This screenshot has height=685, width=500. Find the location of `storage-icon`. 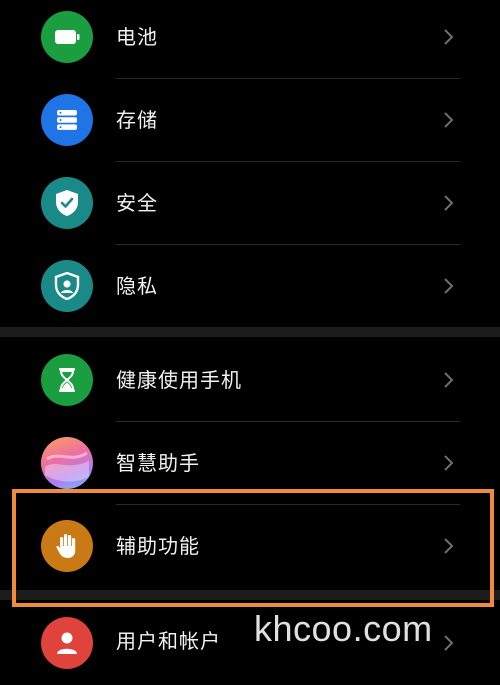

storage-icon is located at coordinates (67, 120).